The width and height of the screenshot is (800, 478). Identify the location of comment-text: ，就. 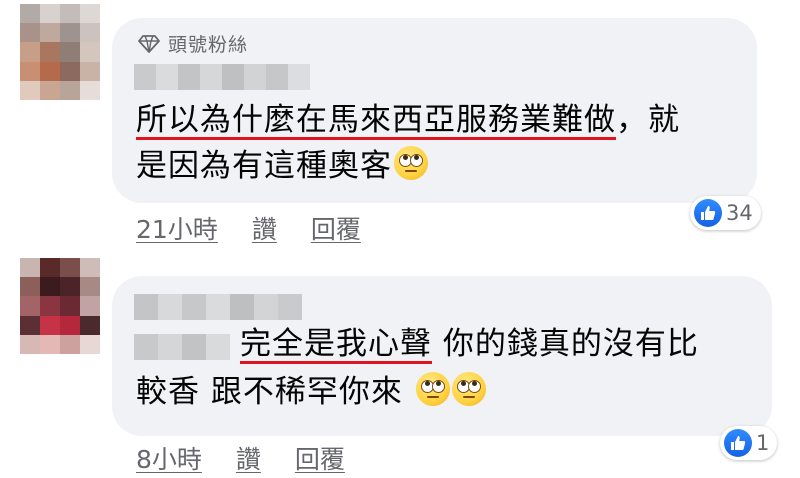
(648, 120).